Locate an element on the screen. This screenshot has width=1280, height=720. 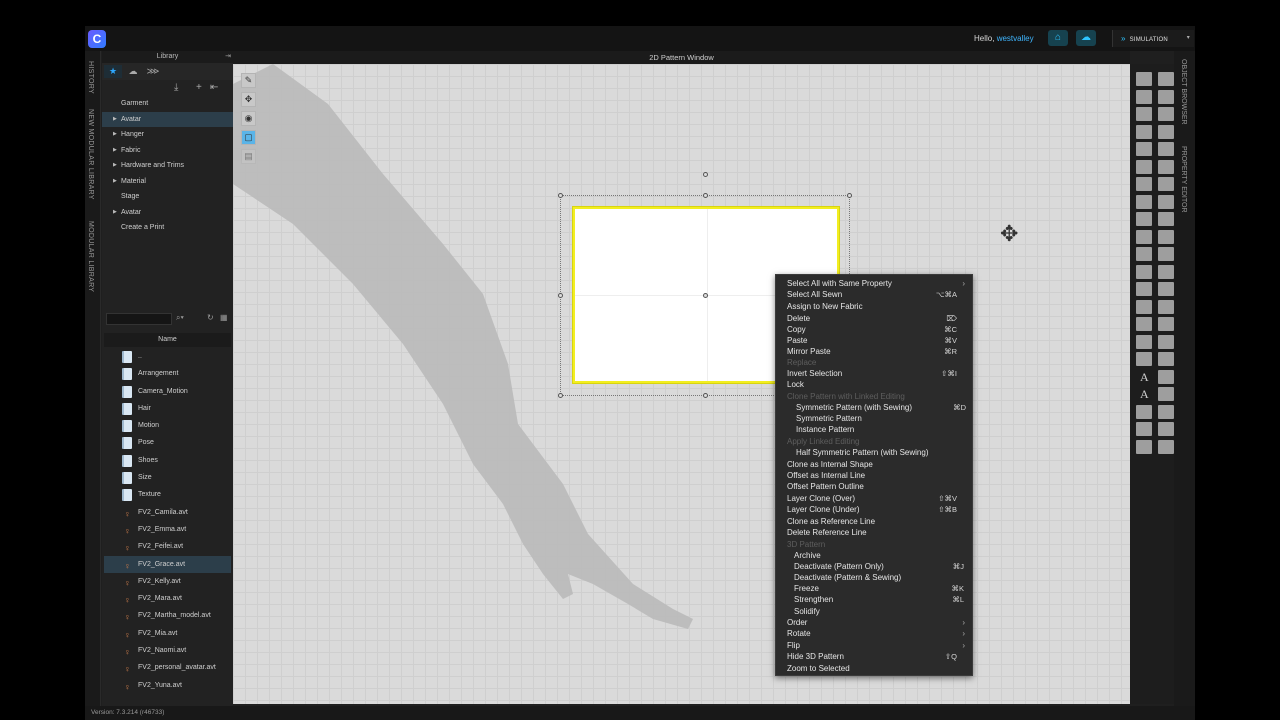
menu-item: Order › is located at coordinates (877, 622).